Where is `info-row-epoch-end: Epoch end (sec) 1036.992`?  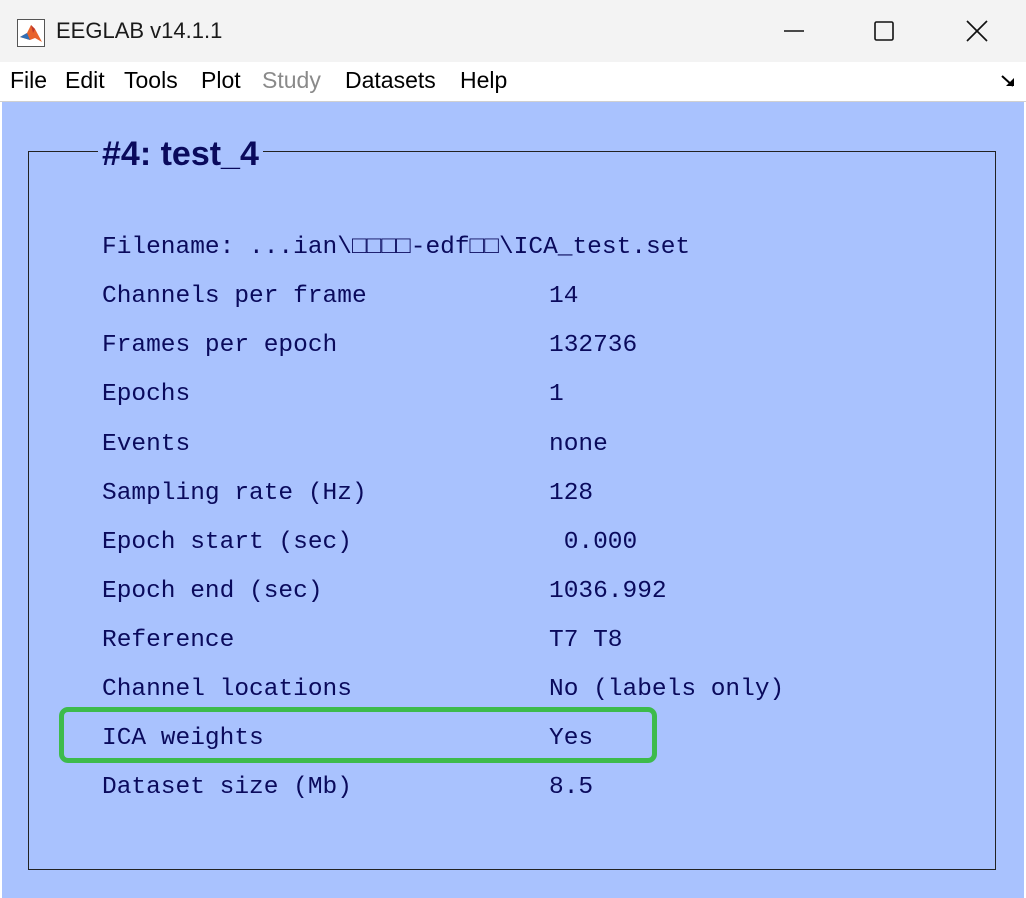
info-row-epoch-end: Epoch end (sec) 1036.992 is located at coordinates (384, 592).